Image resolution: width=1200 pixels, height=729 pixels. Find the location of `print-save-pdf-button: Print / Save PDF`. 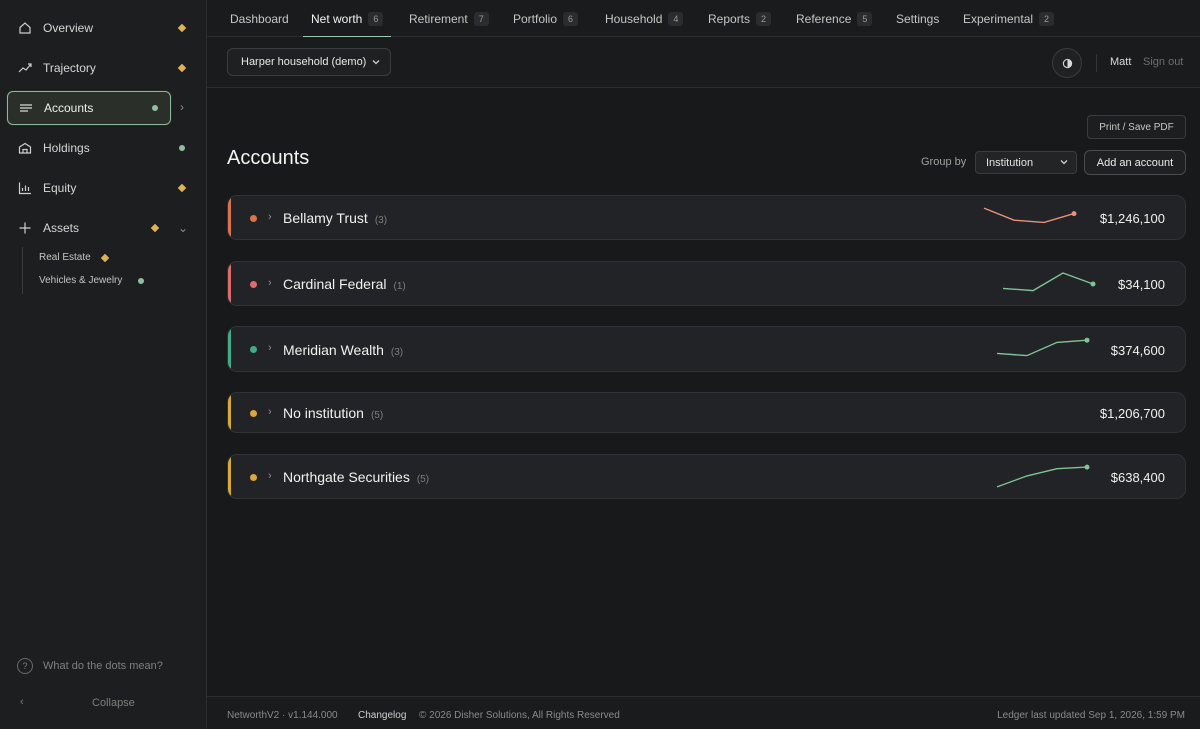

print-save-pdf-button: Print / Save PDF is located at coordinates (1136, 127).